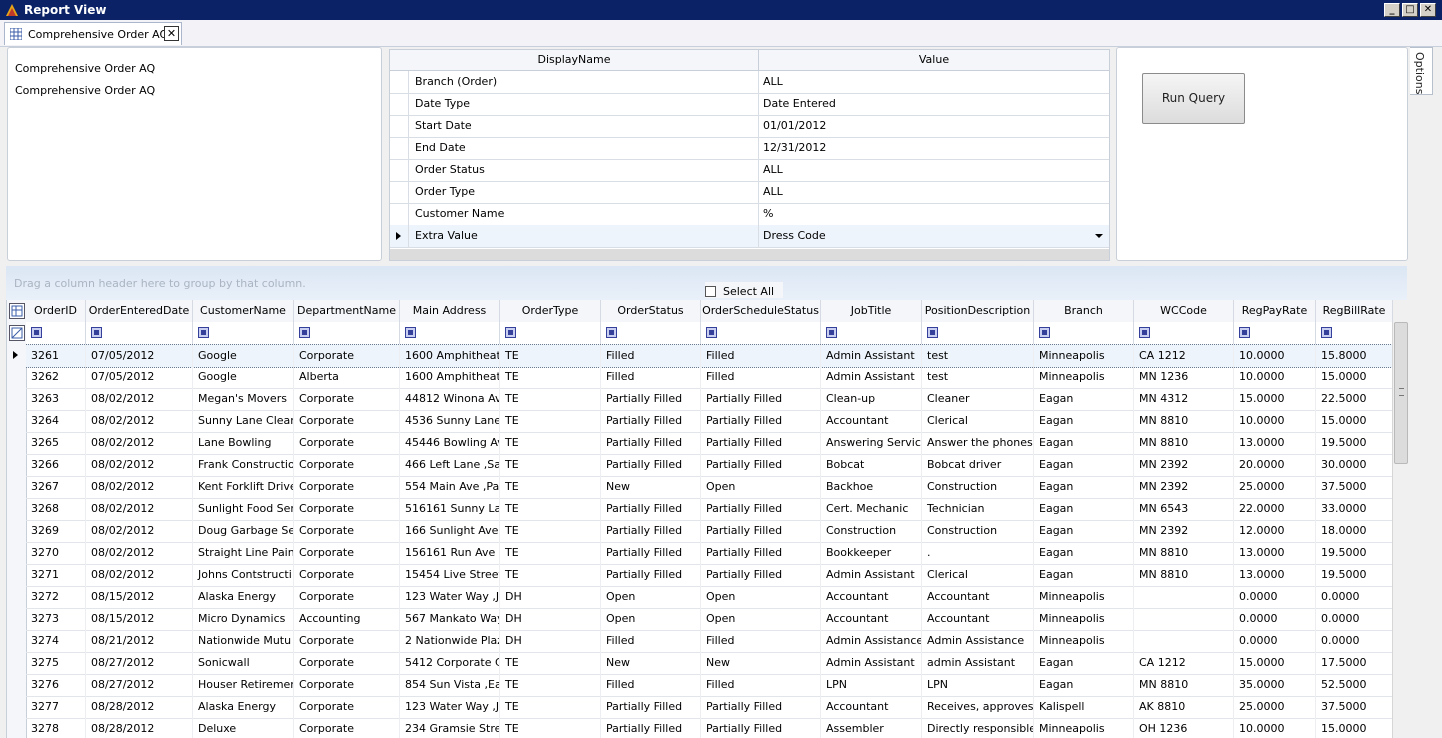  I want to click on tab-comprehensive-order-aq: Comprehensive Order AQ ✕, so click(93, 33).